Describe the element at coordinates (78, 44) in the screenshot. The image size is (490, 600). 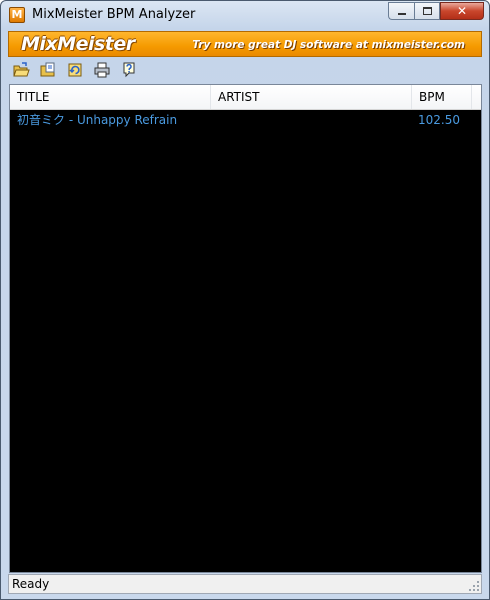
I see `mixmeister-logo: MixMeister` at that location.